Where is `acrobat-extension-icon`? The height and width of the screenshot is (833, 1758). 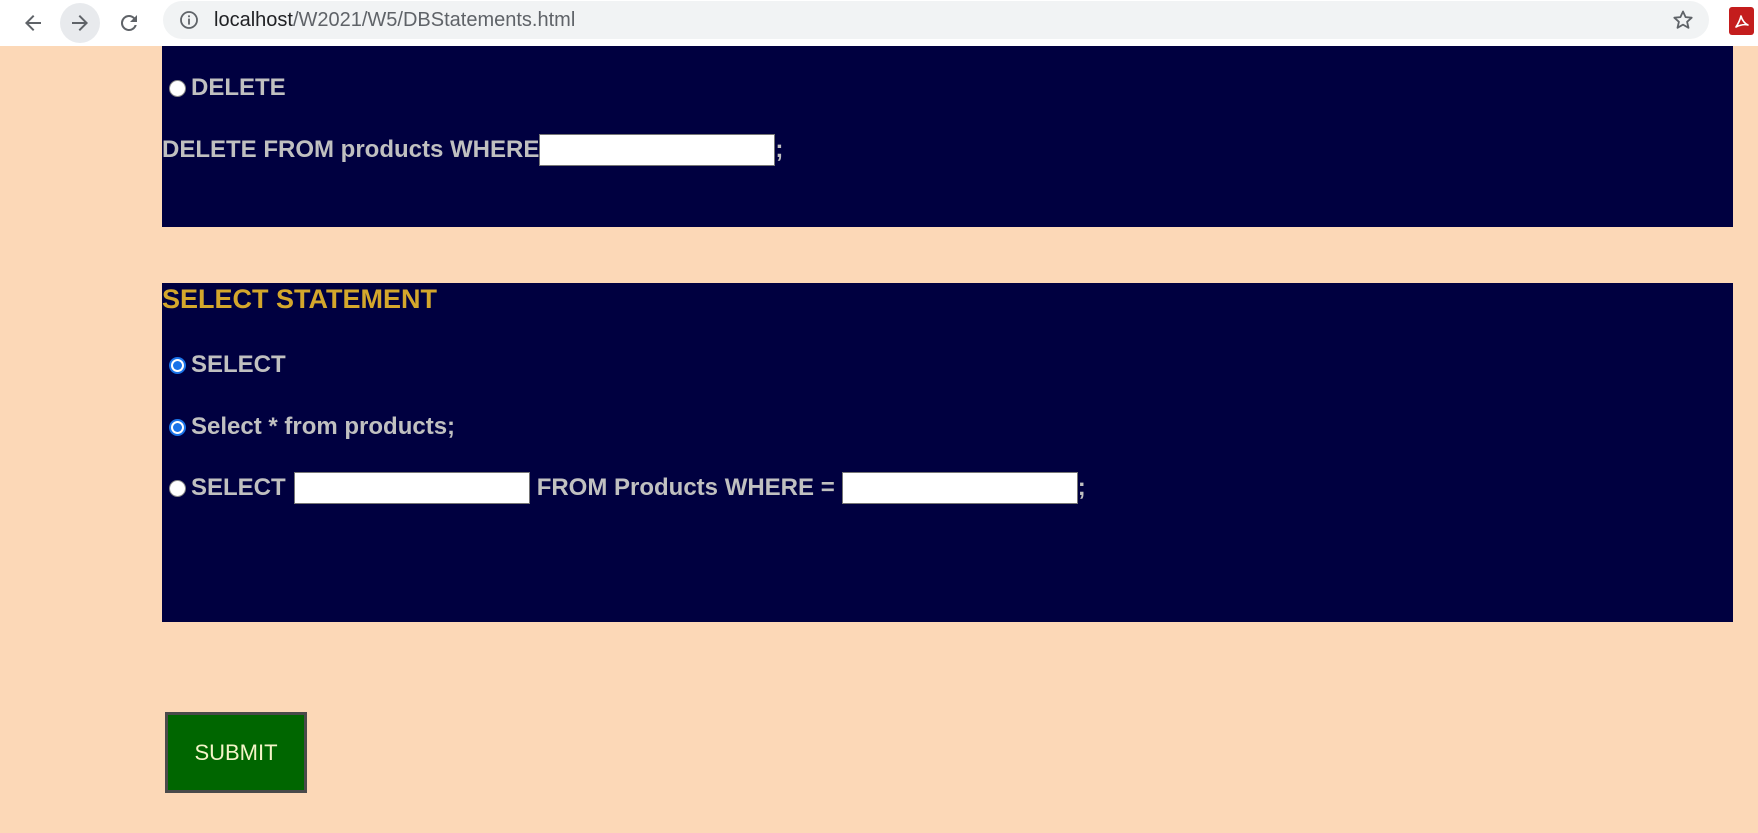 acrobat-extension-icon is located at coordinates (1741, 21).